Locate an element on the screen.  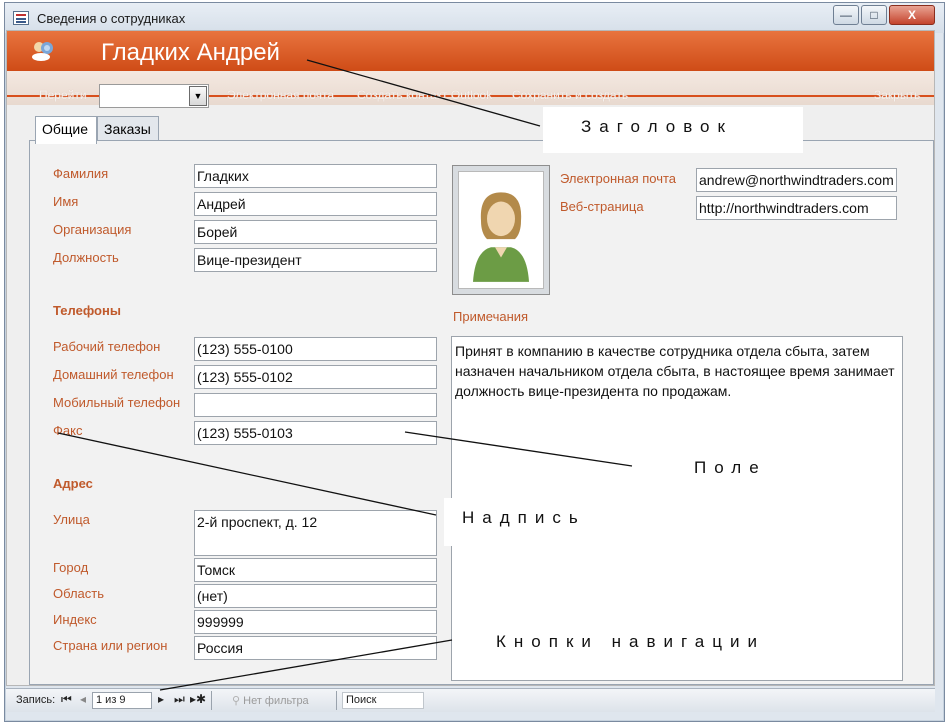
last-record-icon: ⏭ is located at coordinates (179, 699).